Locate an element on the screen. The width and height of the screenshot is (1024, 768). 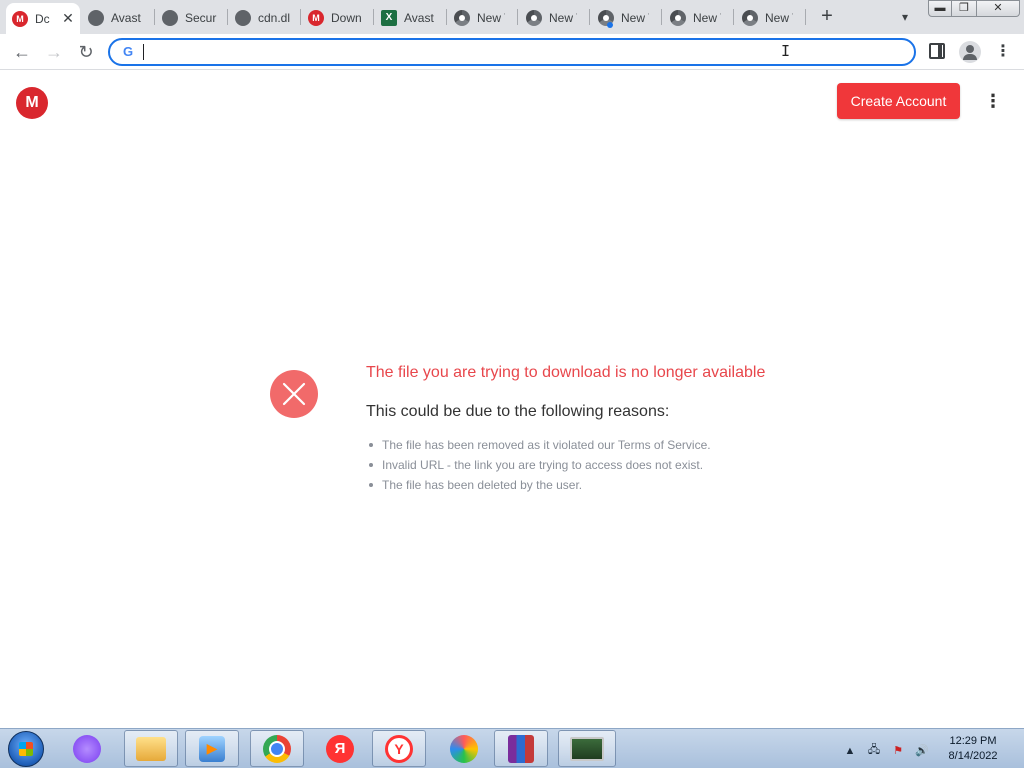
taskbar-vpn is located at coordinates (464, 748).